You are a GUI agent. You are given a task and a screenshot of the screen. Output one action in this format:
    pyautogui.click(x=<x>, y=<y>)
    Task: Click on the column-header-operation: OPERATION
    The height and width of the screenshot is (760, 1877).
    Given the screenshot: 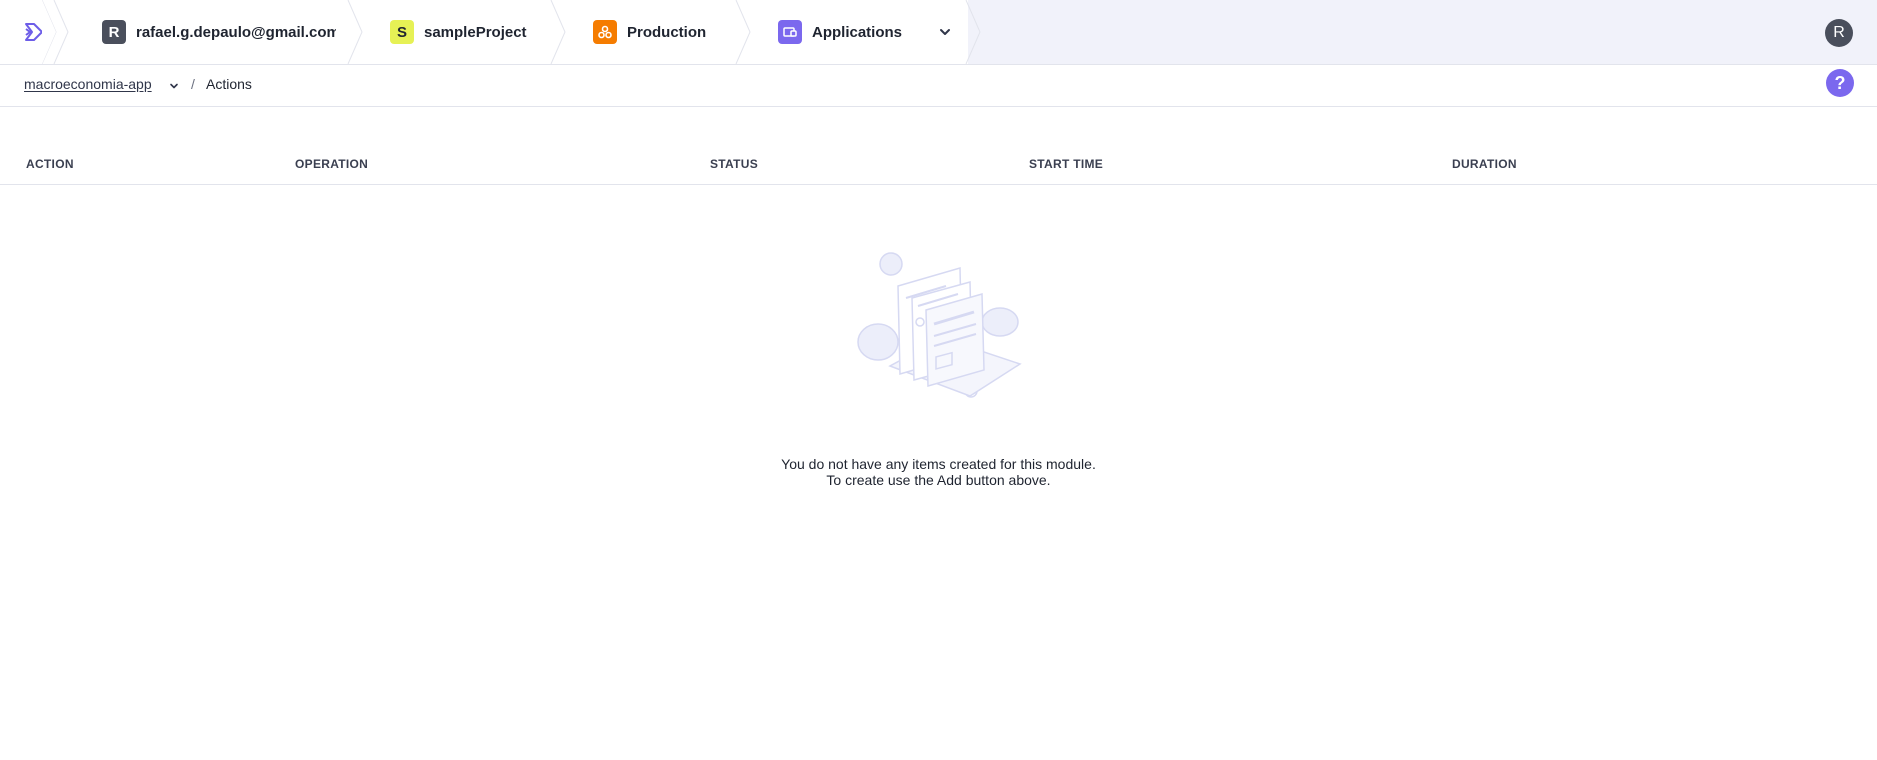 What is the action you would take?
    pyautogui.click(x=331, y=164)
    